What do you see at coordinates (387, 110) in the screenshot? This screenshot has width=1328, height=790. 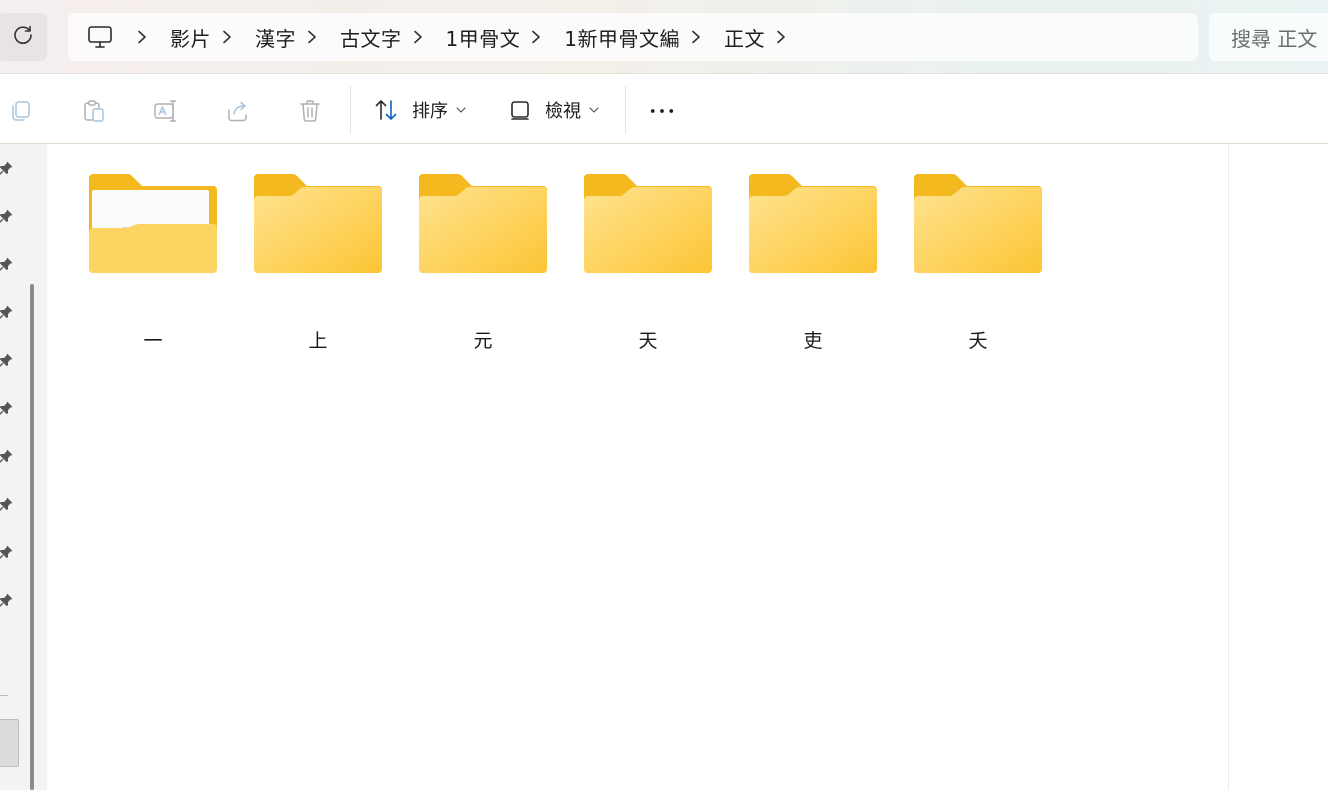 I see `sort-icon` at bounding box center [387, 110].